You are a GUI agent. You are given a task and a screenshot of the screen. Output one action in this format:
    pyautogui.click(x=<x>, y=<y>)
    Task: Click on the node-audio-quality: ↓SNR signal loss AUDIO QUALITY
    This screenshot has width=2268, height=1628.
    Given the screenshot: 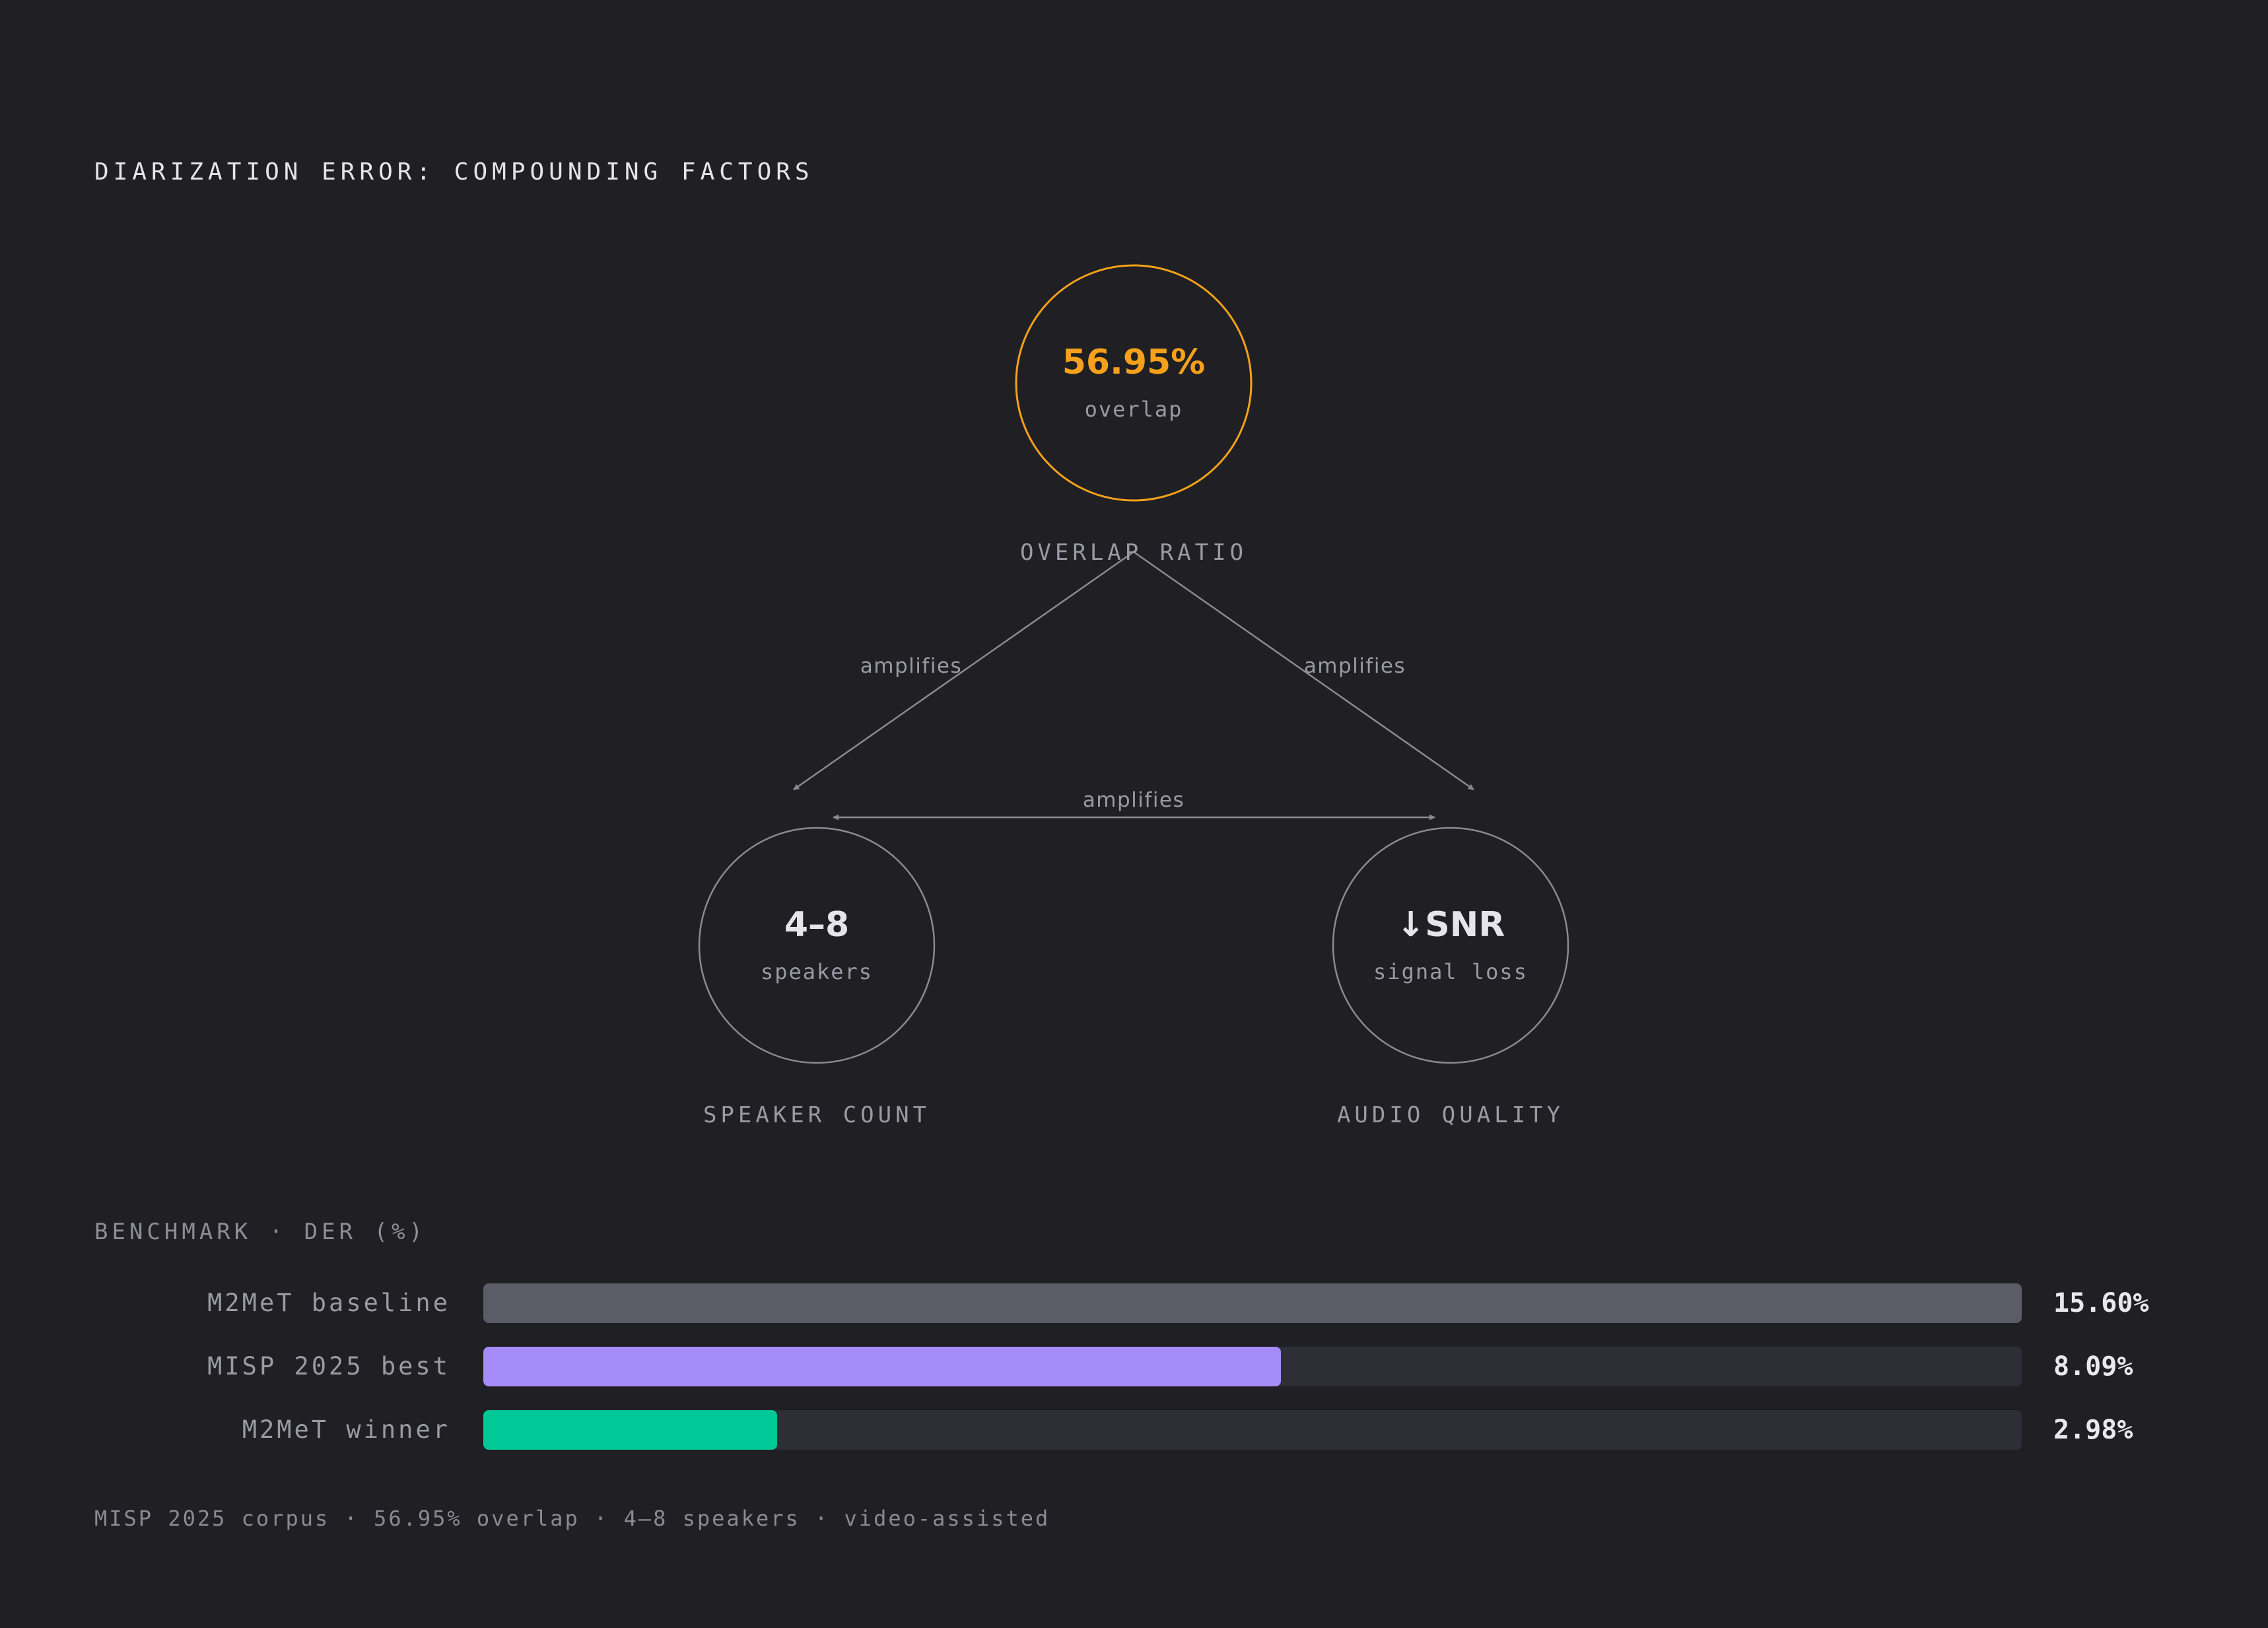 What is the action you would take?
    pyautogui.click(x=1451, y=978)
    